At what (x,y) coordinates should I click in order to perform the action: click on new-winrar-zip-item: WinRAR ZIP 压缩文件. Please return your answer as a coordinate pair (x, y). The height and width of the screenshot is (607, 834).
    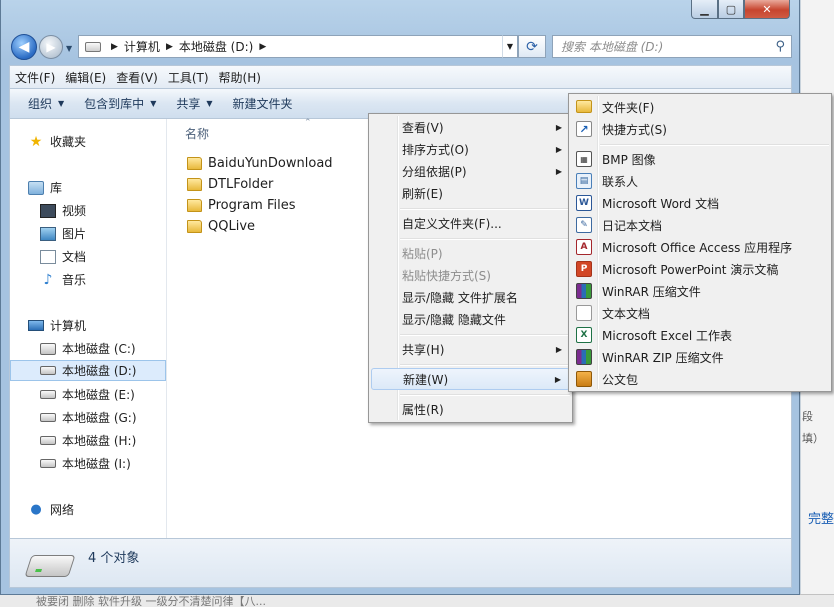
    Looking at the image, I should click on (700, 357).